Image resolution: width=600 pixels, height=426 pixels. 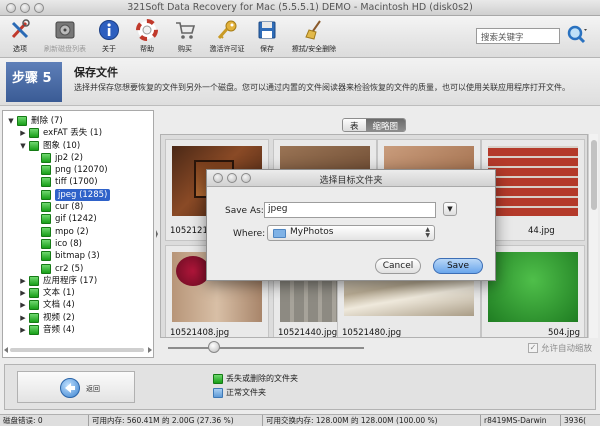 What do you see at coordinates (109, 30) in the screenshot?
I see `info-icon` at bounding box center [109, 30].